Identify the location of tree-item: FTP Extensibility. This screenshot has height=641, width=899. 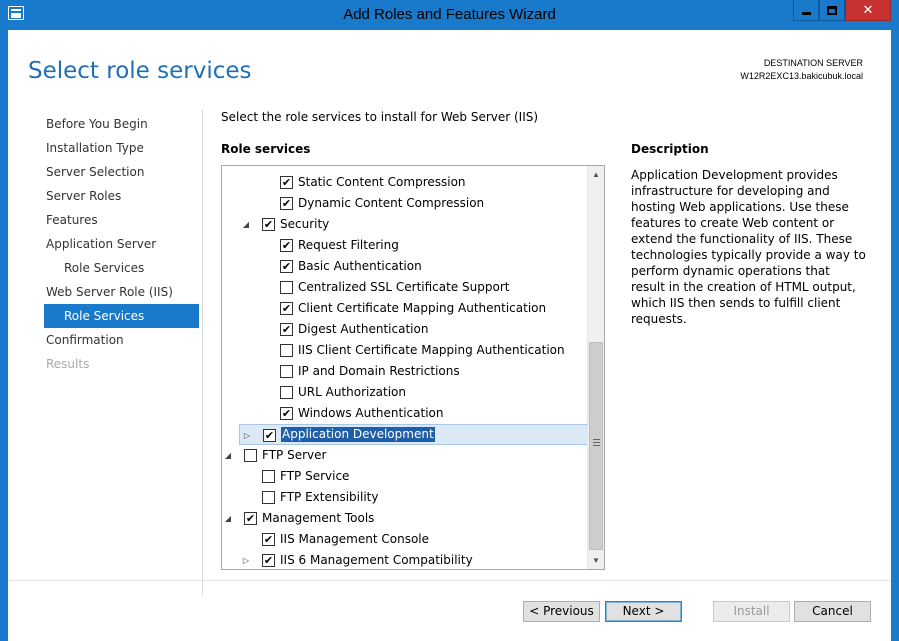
(405, 497).